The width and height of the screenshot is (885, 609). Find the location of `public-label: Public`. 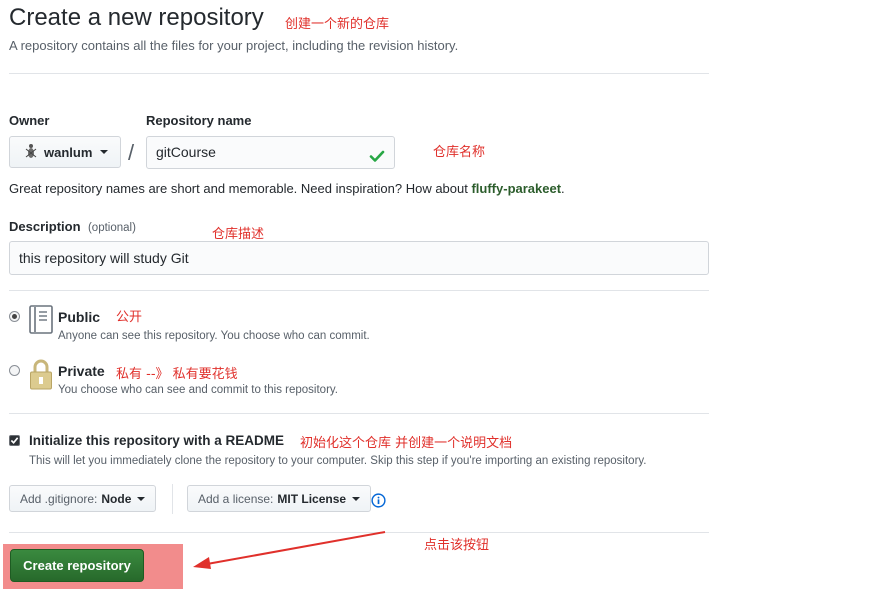

public-label: Public is located at coordinates (79, 317).